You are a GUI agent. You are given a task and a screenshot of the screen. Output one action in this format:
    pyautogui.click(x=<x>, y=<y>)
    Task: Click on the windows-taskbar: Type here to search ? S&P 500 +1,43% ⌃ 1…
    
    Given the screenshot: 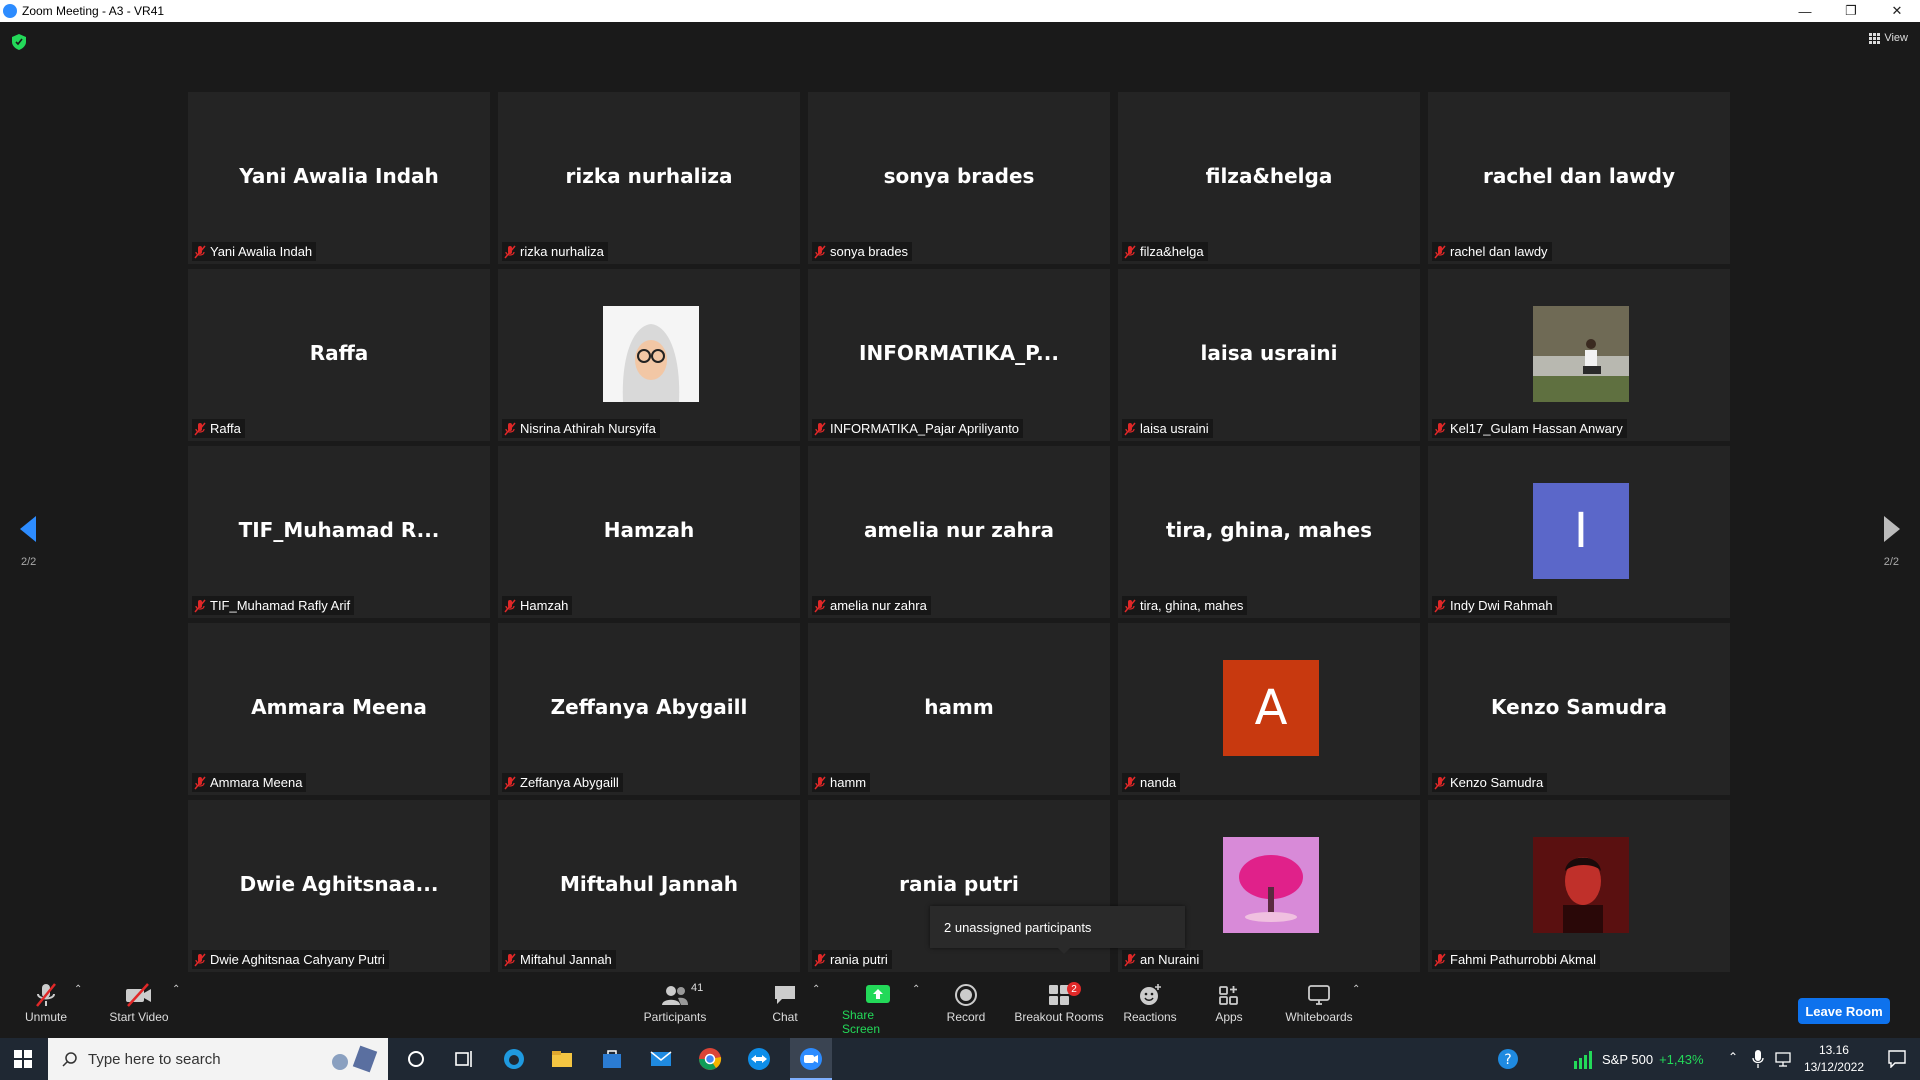 What is the action you would take?
    pyautogui.click(x=960, y=1059)
    